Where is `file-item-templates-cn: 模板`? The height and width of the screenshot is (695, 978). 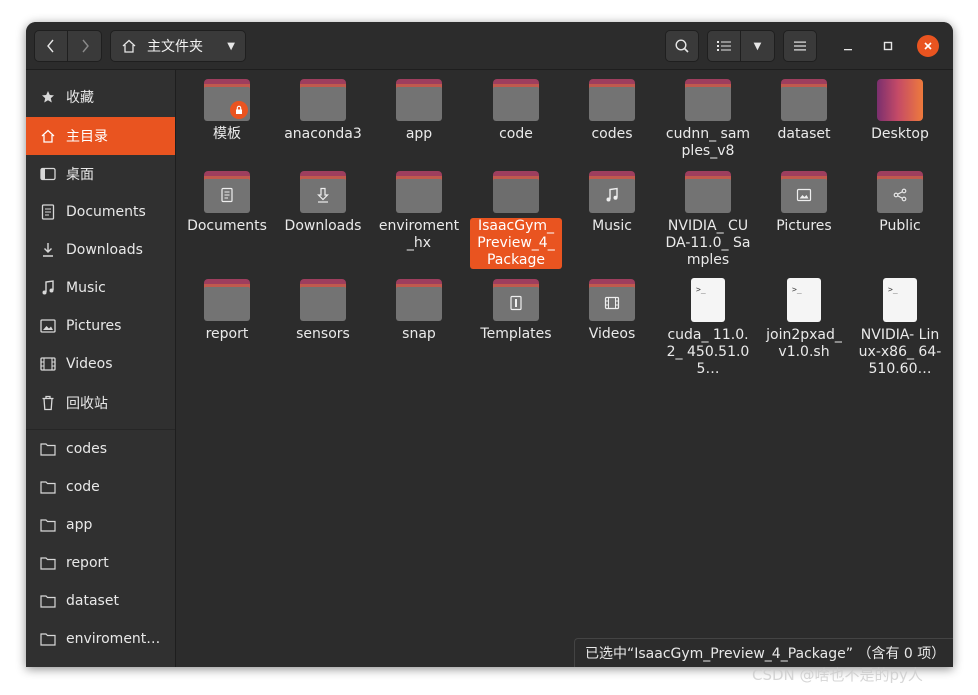
file-item-templates-cn: 模板 is located at coordinates (227, 106).